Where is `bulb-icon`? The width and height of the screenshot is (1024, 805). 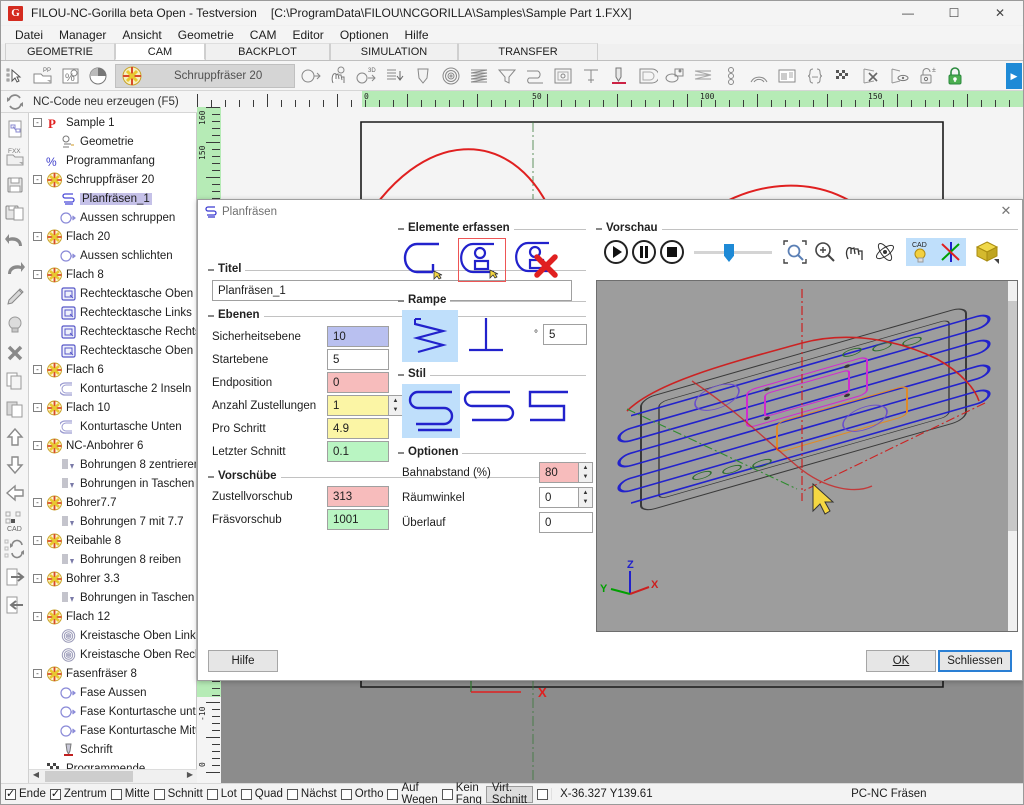 bulb-icon is located at coordinates (15, 325).